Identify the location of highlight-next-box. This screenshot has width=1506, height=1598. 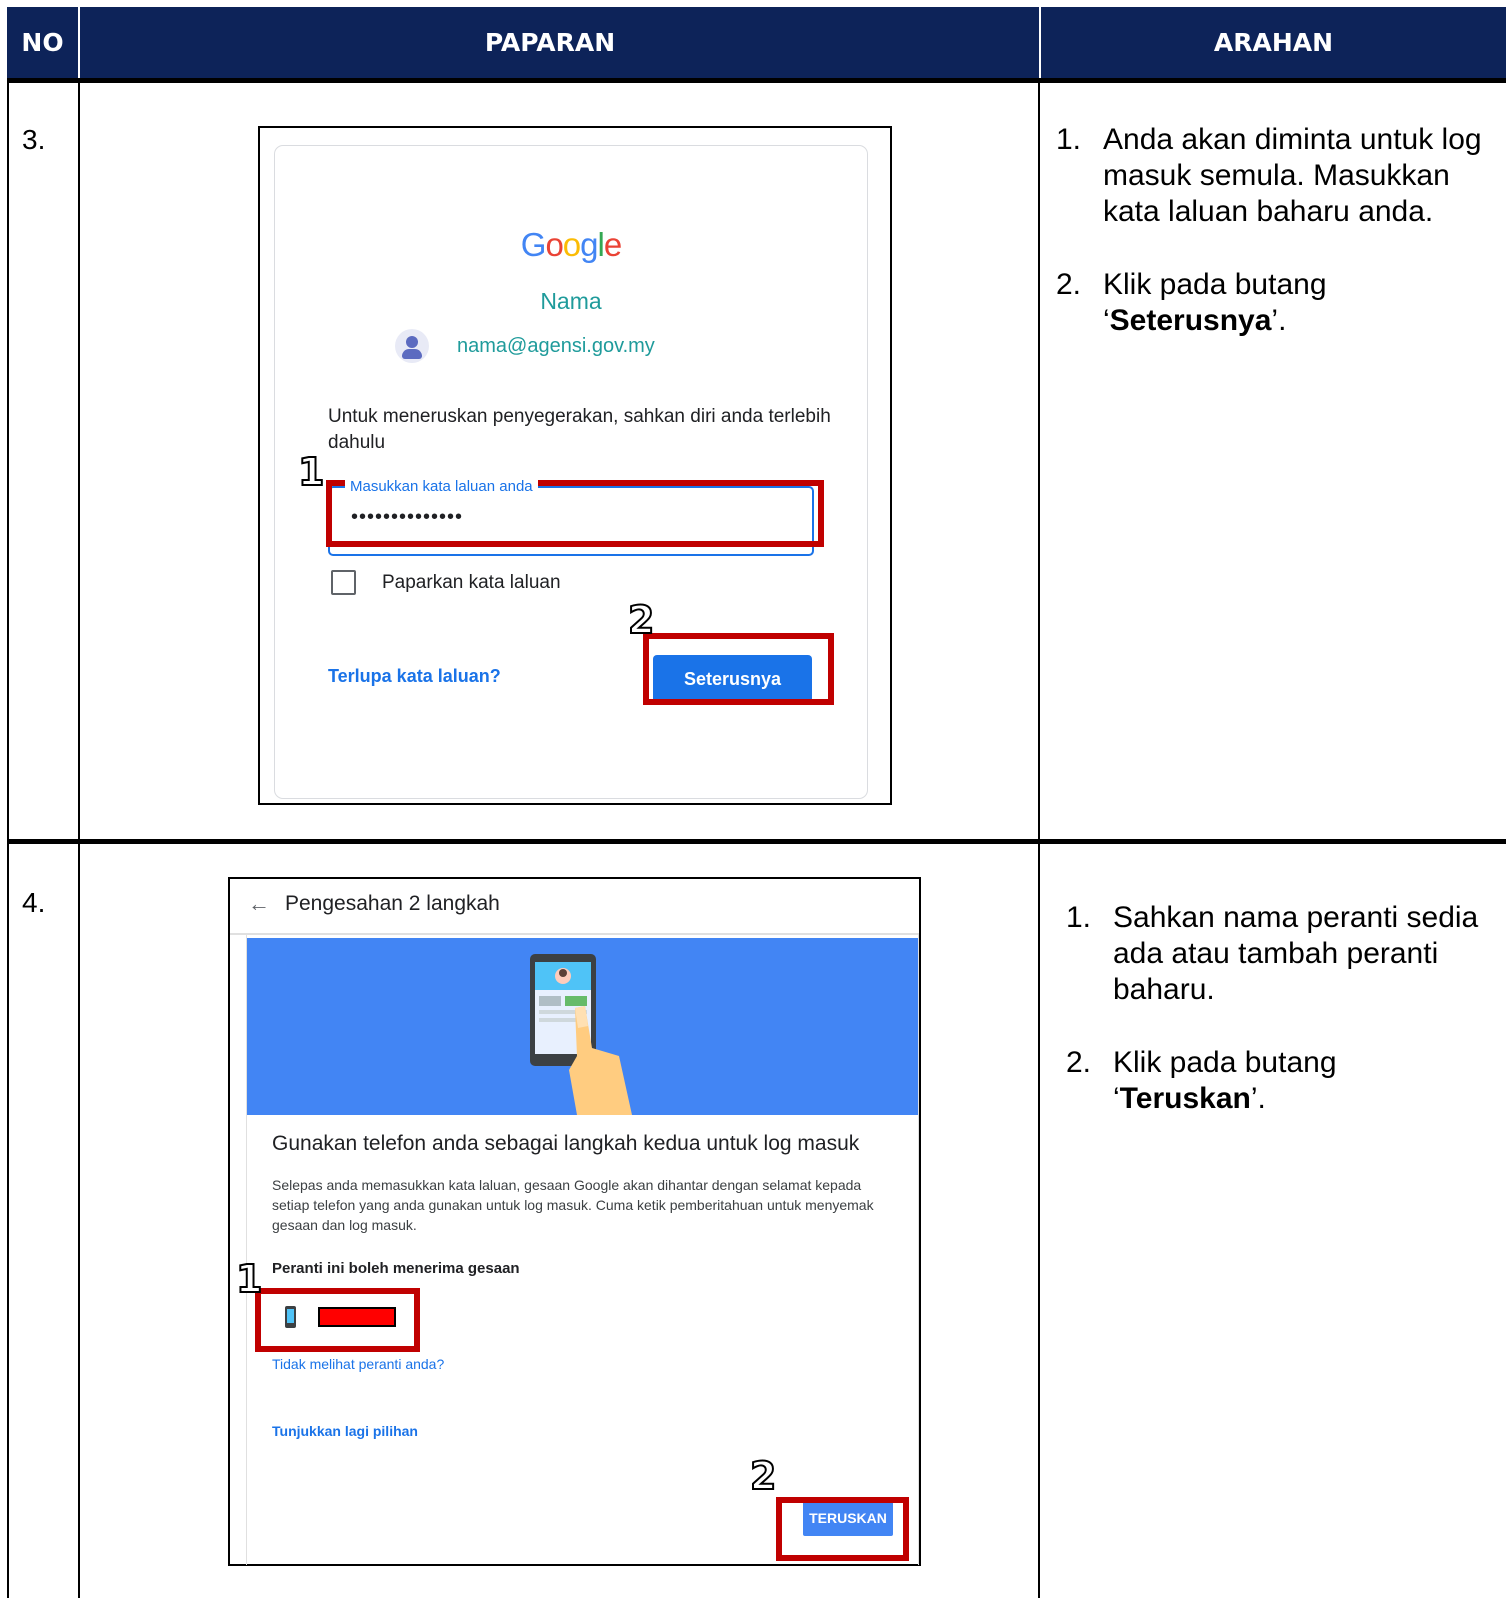
(738, 669).